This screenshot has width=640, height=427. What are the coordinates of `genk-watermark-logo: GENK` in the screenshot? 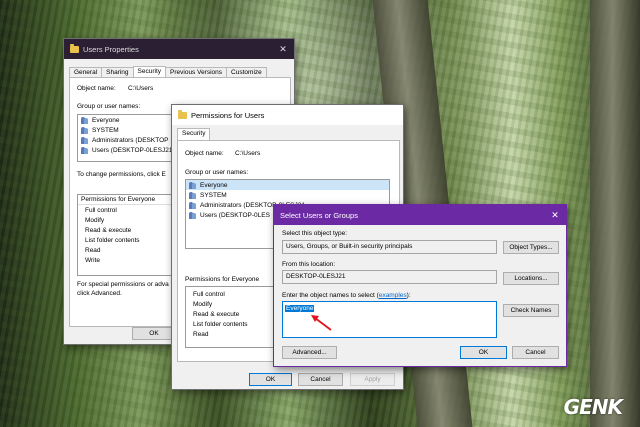 It's located at (593, 407).